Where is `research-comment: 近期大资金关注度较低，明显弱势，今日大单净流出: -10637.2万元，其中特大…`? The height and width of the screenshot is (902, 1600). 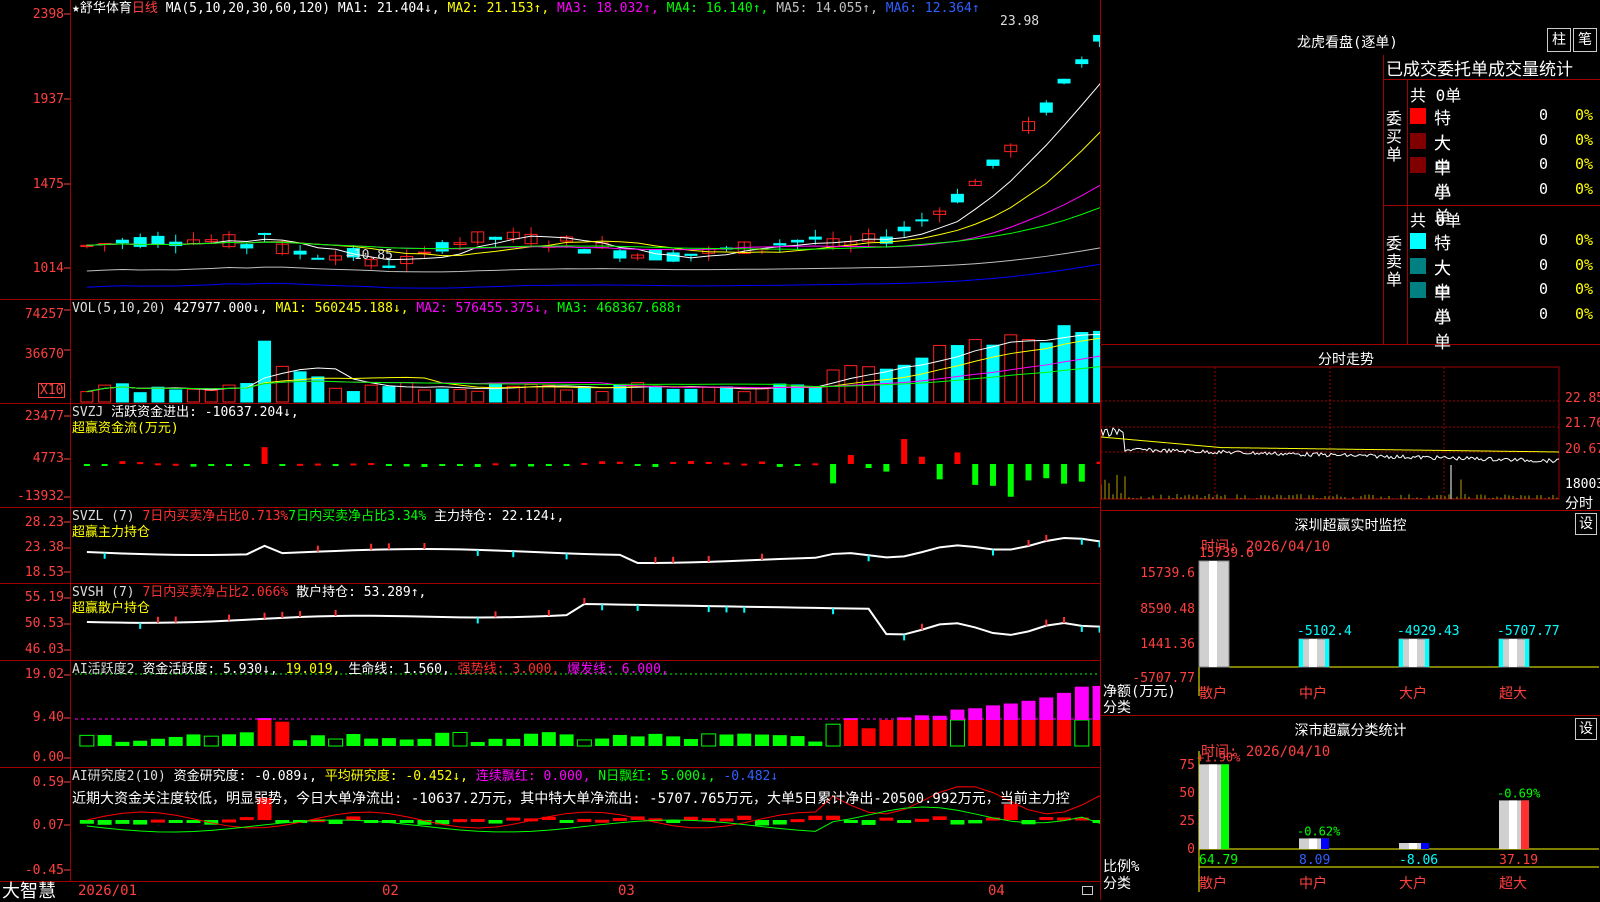
research-comment: 近期大资金关注度较低，明显弱势，今日大单净流出: -10637.2万元，其中特大… is located at coordinates (585, 798).